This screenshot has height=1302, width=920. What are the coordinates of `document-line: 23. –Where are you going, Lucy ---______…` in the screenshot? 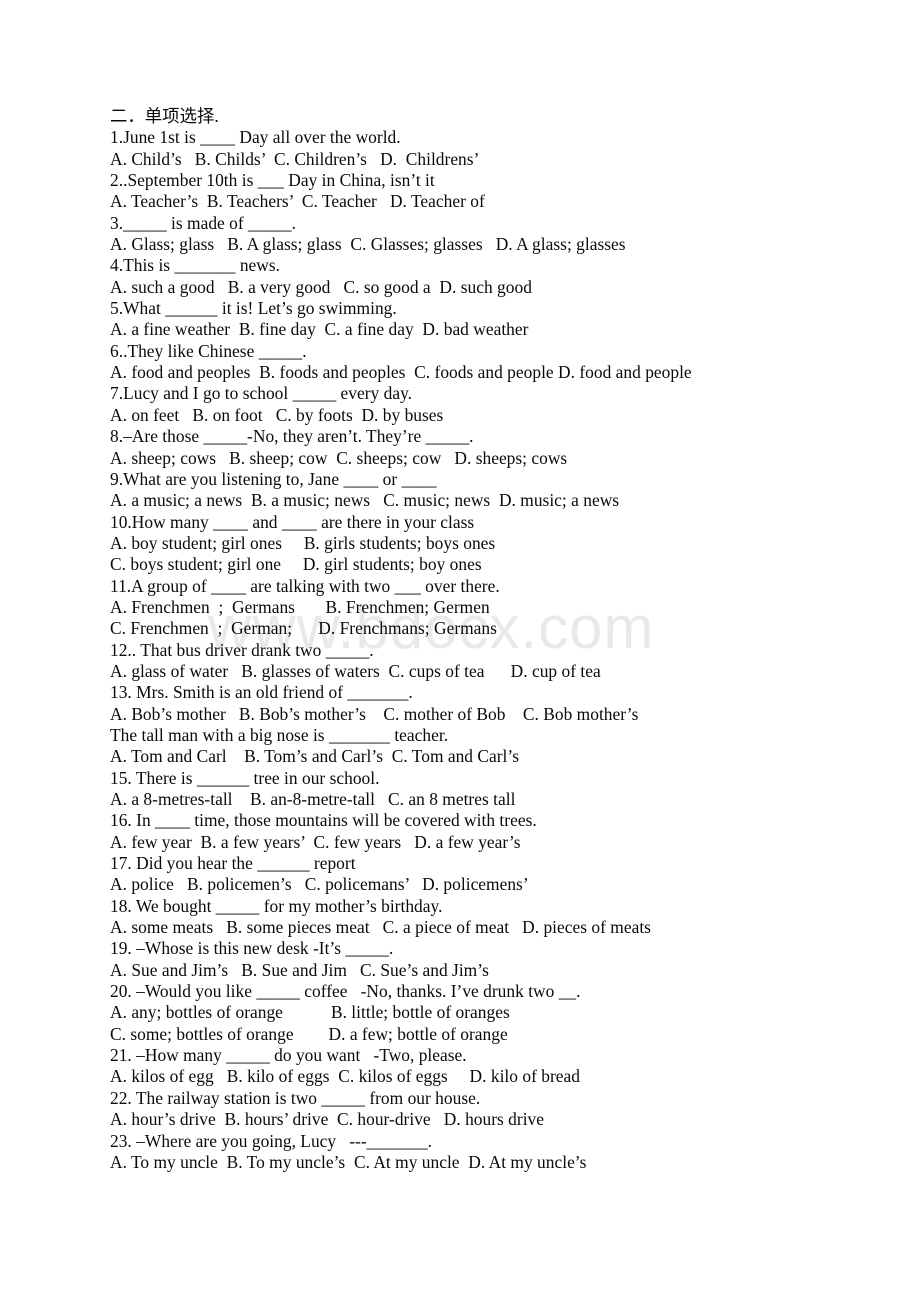 It's located at (271, 1140).